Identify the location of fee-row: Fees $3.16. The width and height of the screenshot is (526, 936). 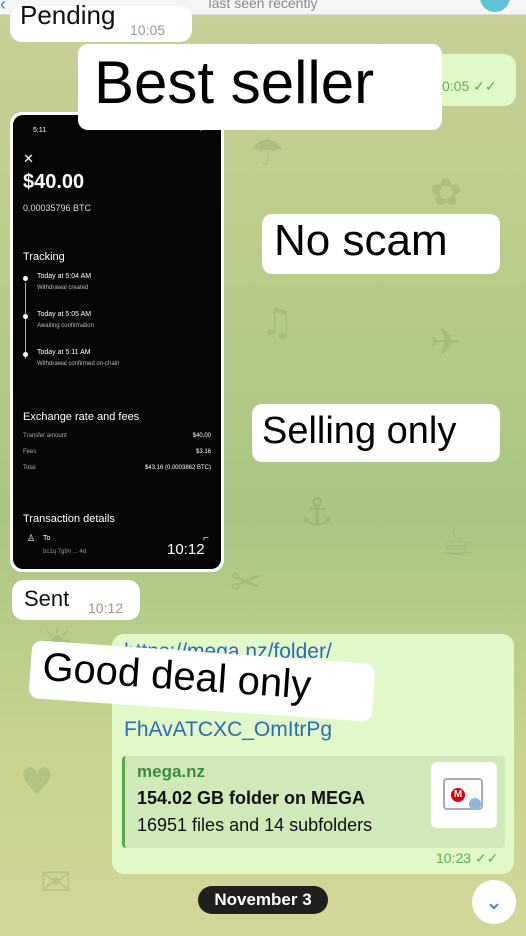
(117, 452).